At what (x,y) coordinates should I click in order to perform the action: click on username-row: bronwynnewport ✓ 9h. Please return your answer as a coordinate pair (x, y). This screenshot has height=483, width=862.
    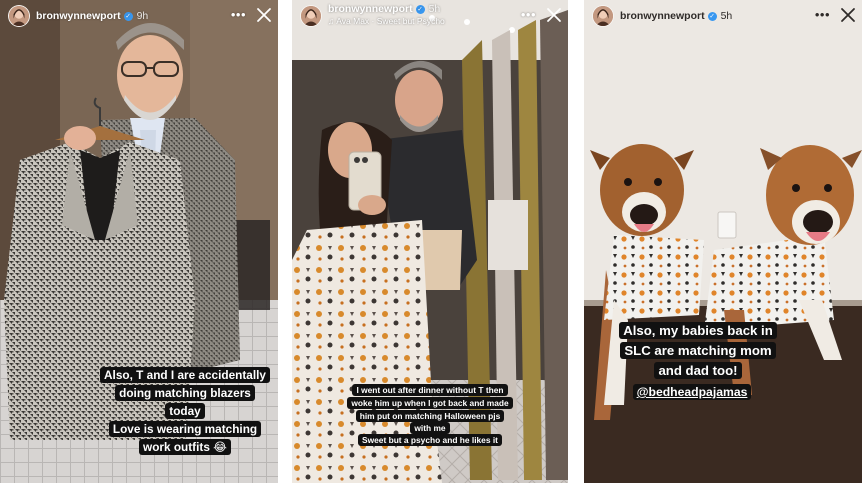
    Looking at the image, I should click on (92, 16).